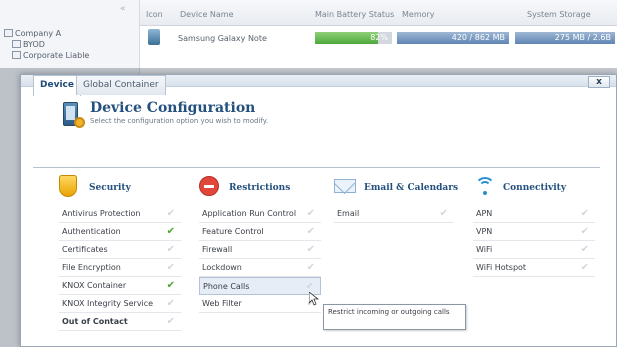 The width and height of the screenshot is (617, 347). I want to click on config-item: Lockdown ✔, so click(260, 268).